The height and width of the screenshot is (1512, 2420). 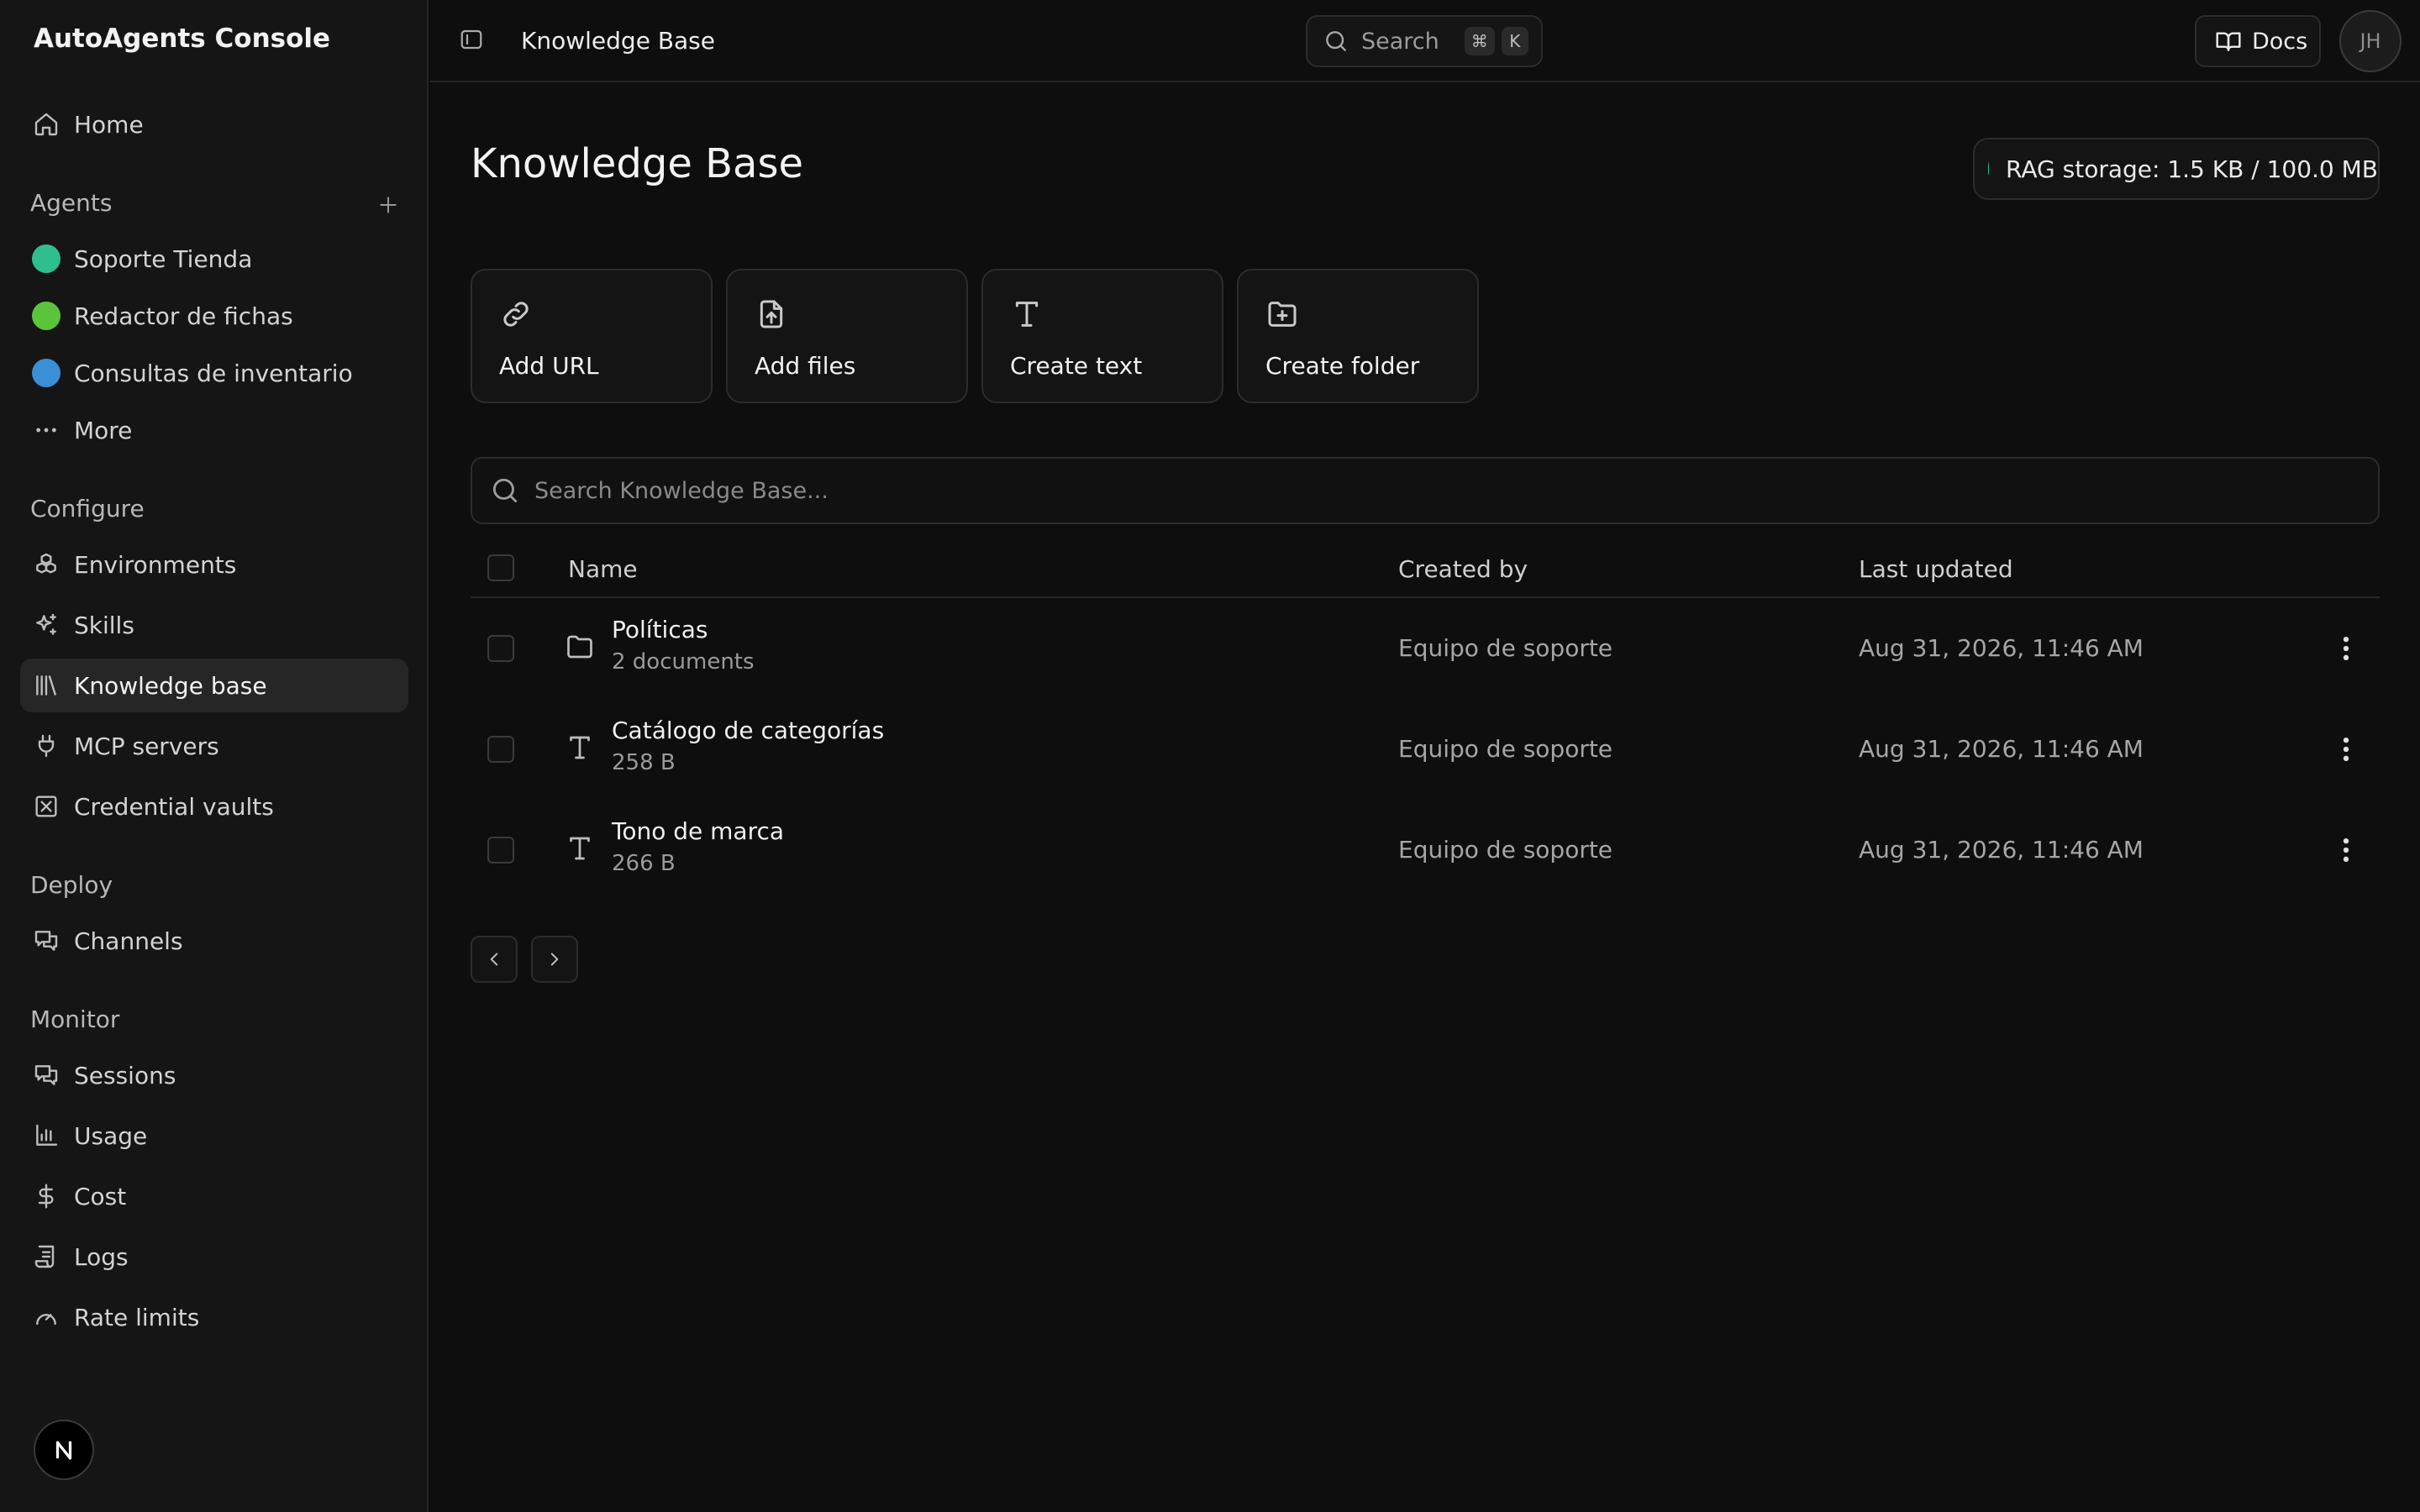 I want to click on select-all-checkbox, so click(x=500, y=567).